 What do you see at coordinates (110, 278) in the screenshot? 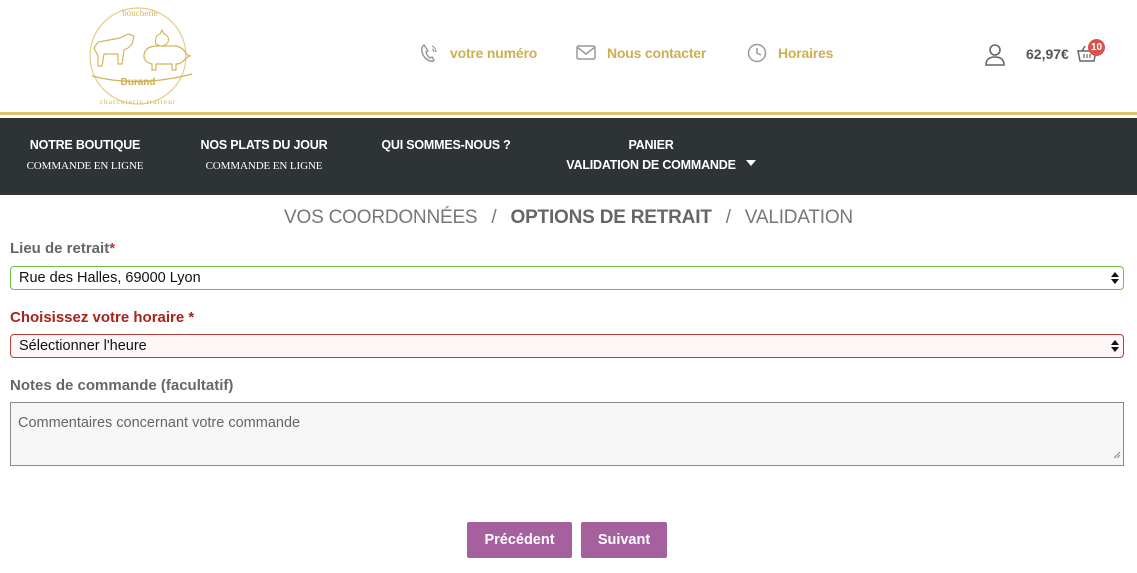
I see `lieu-select-value: Rue des Halles, 69000 Lyon` at bounding box center [110, 278].